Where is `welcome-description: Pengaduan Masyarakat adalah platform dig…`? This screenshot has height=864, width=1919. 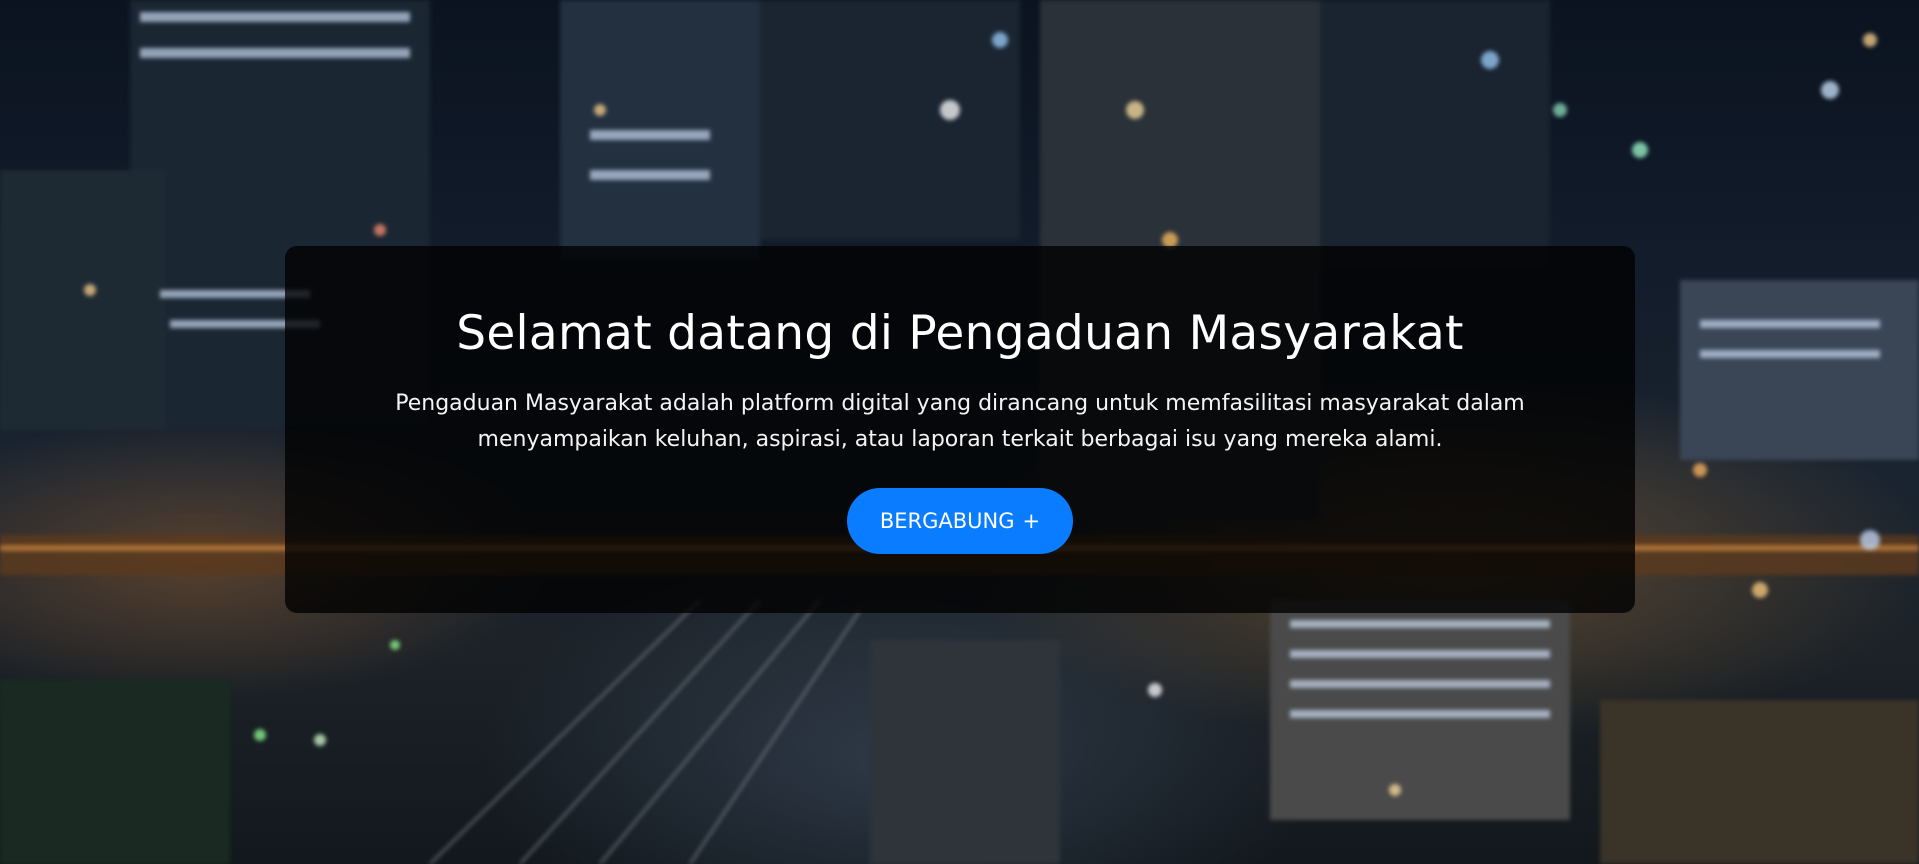 welcome-description: Pengaduan Masyarakat adalah platform dig… is located at coordinates (960, 421).